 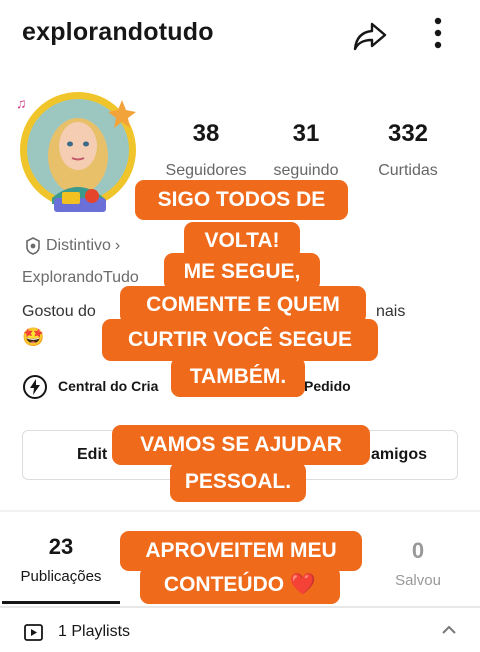 I want to click on creator-center-link: Central do Cria, so click(x=108, y=386).